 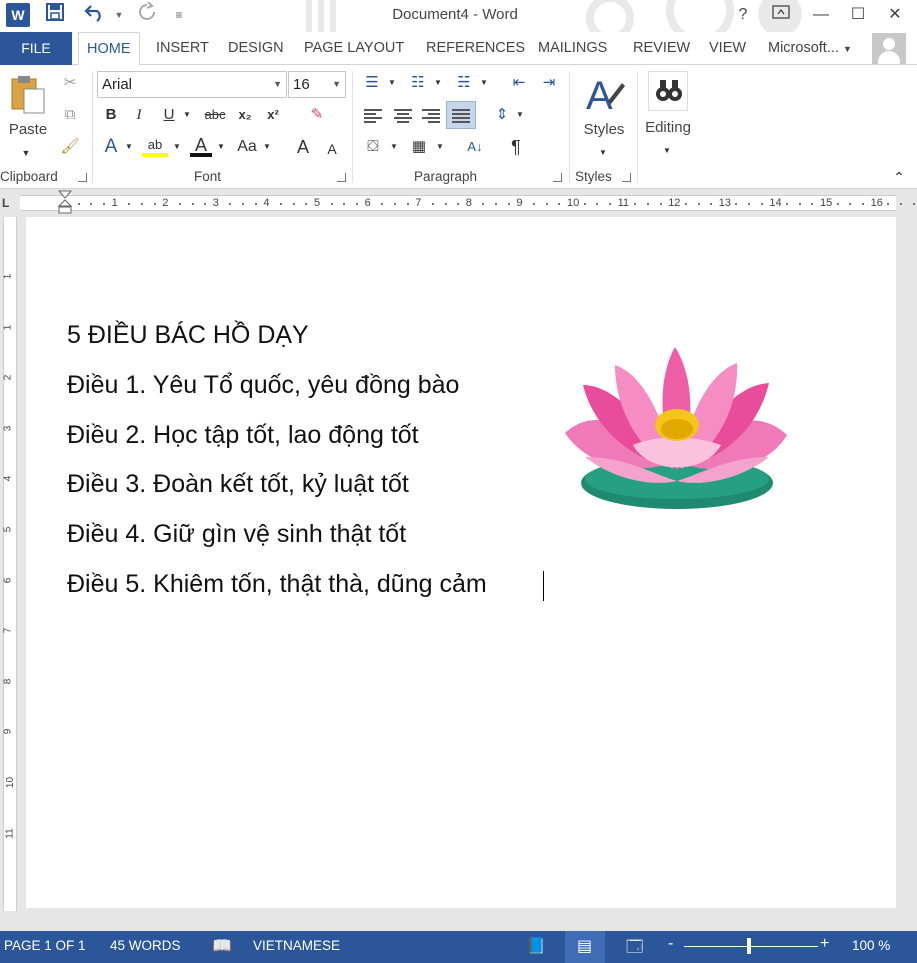 I want to click on ribbon-display-options-icon, so click(x=781, y=15).